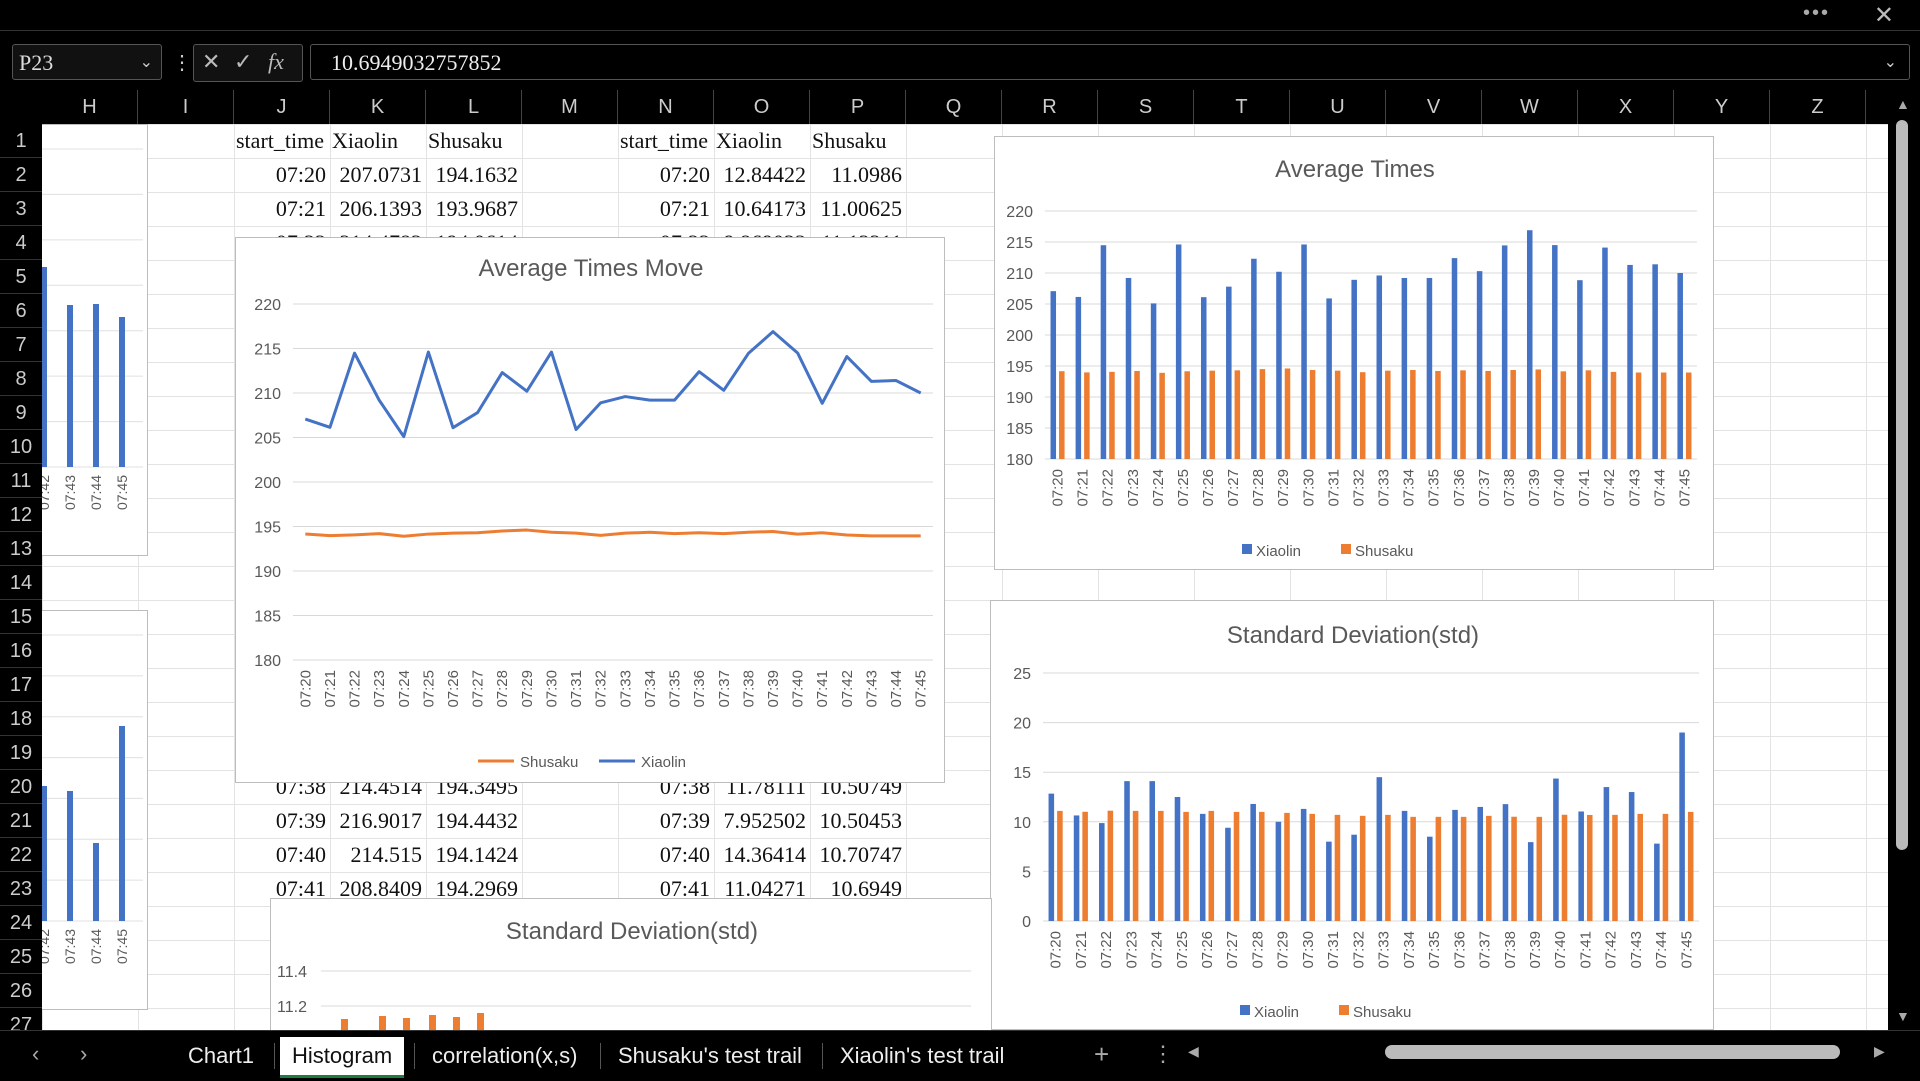  What do you see at coordinates (21, 345) in the screenshot?
I see `row-header-7: 7` at bounding box center [21, 345].